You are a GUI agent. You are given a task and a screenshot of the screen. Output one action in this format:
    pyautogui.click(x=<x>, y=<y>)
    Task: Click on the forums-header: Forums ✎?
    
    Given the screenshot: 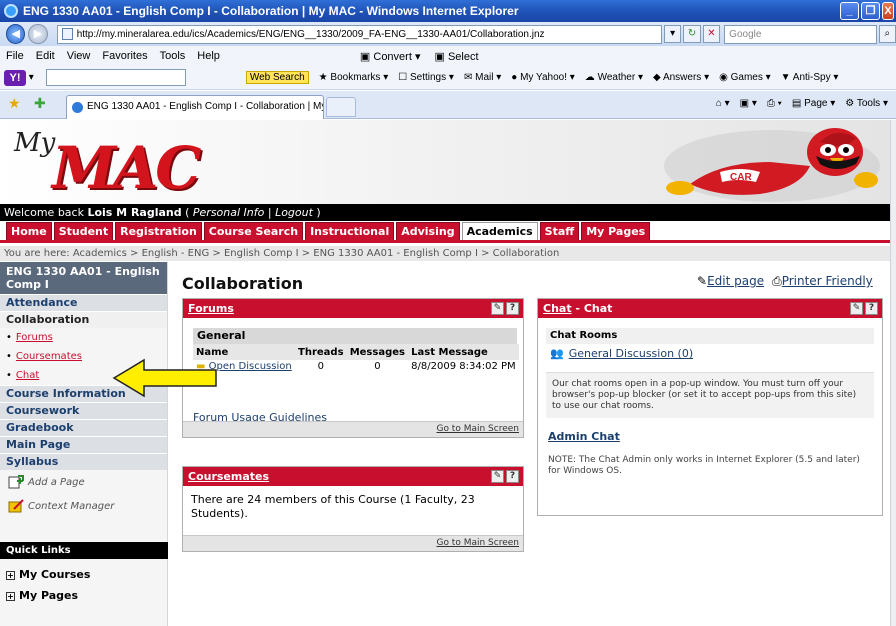 What is the action you would take?
    pyautogui.click(x=353, y=308)
    